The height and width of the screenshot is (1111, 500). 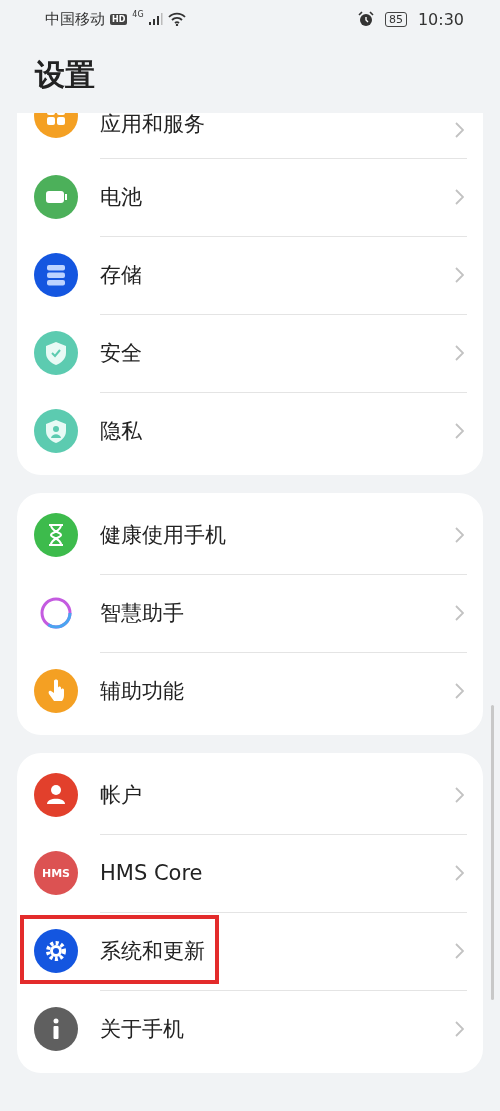 What do you see at coordinates (277, 951) in the screenshot?
I see `menu-item: 系统和更新` at bounding box center [277, 951].